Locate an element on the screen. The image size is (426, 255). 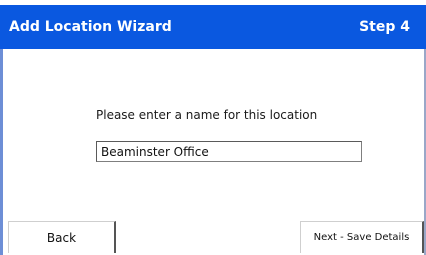
next-save-details-button: Next - Save Details is located at coordinates (362, 237).